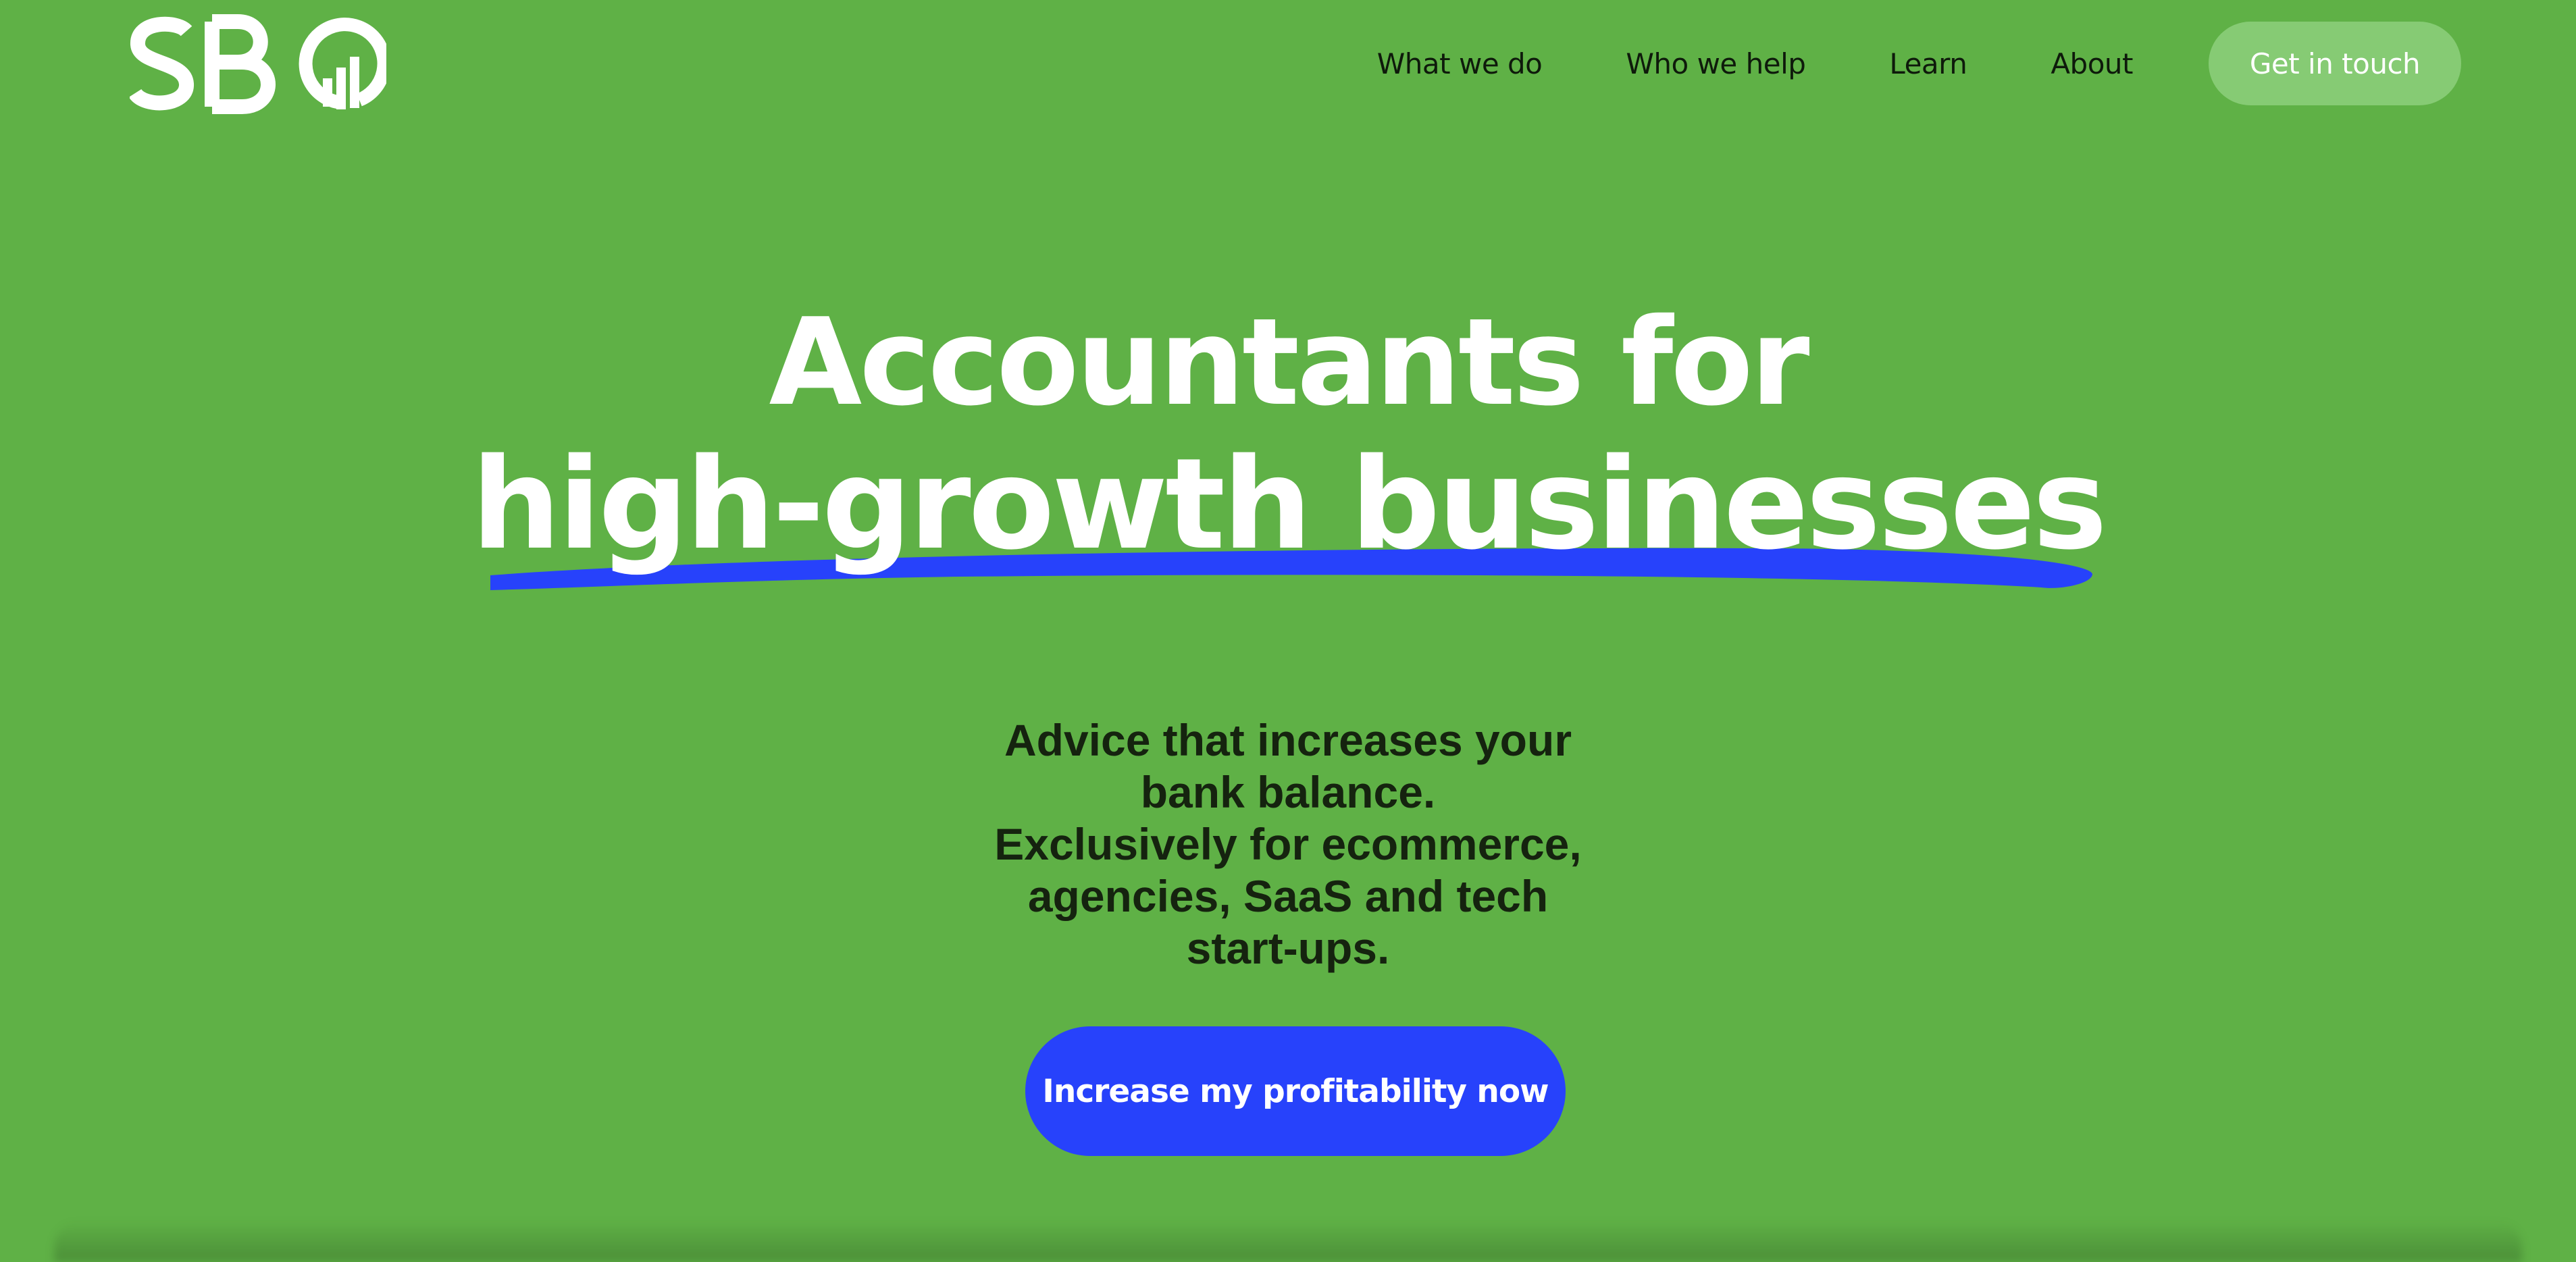  What do you see at coordinates (2092, 64) in the screenshot?
I see `nav-item-about: About` at bounding box center [2092, 64].